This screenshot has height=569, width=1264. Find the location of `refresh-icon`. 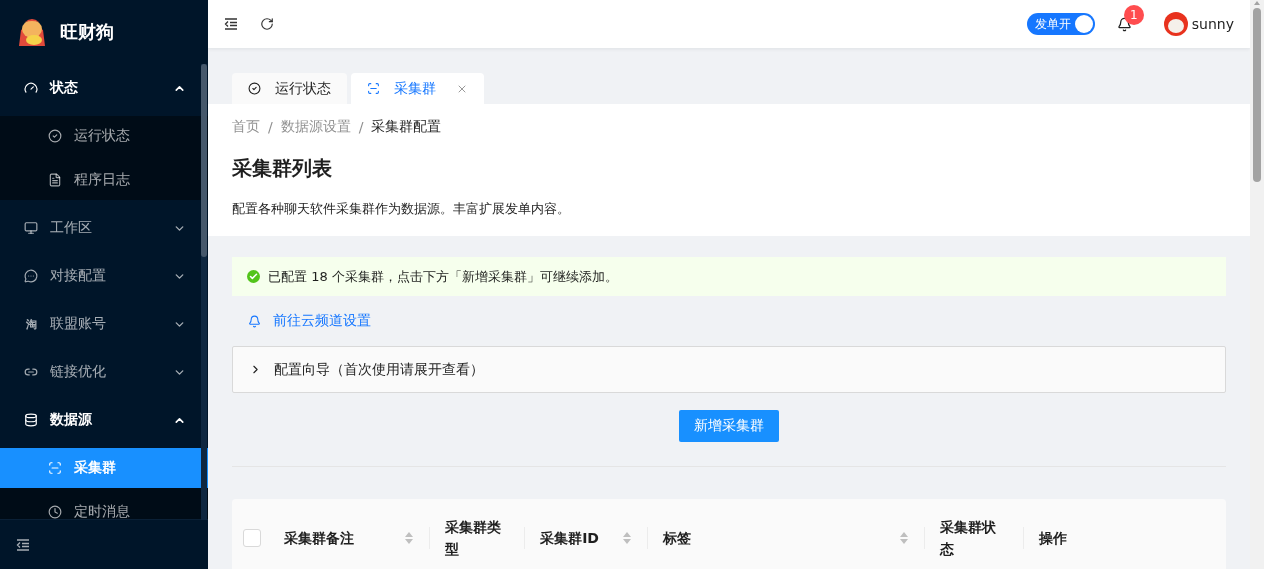

refresh-icon is located at coordinates (267, 24).